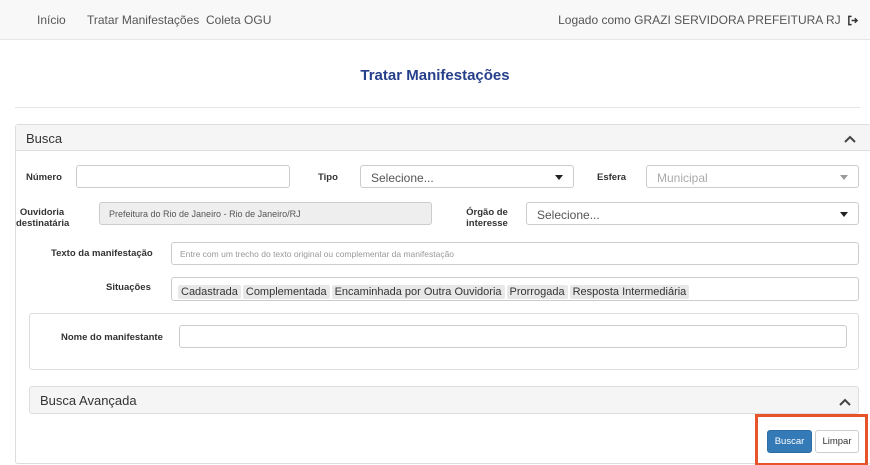 This screenshot has width=870, height=465. I want to click on esfera-label: Esfera, so click(612, 177).